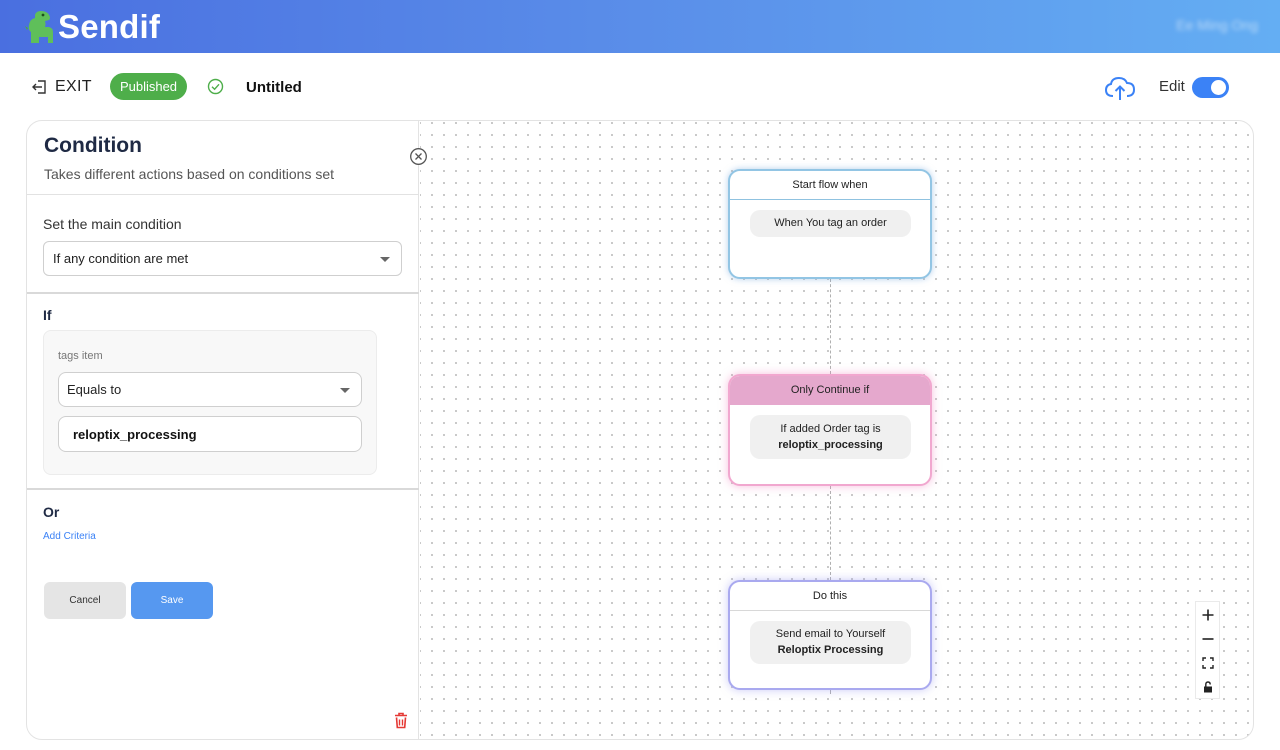 Image resolution: width=1280 pixels, height=750 pixels. What do you see at coordinates (1217, 25) in the screenshot?
I see `user-name: Ee Ming Ong` at bounding box center [1217, 25].